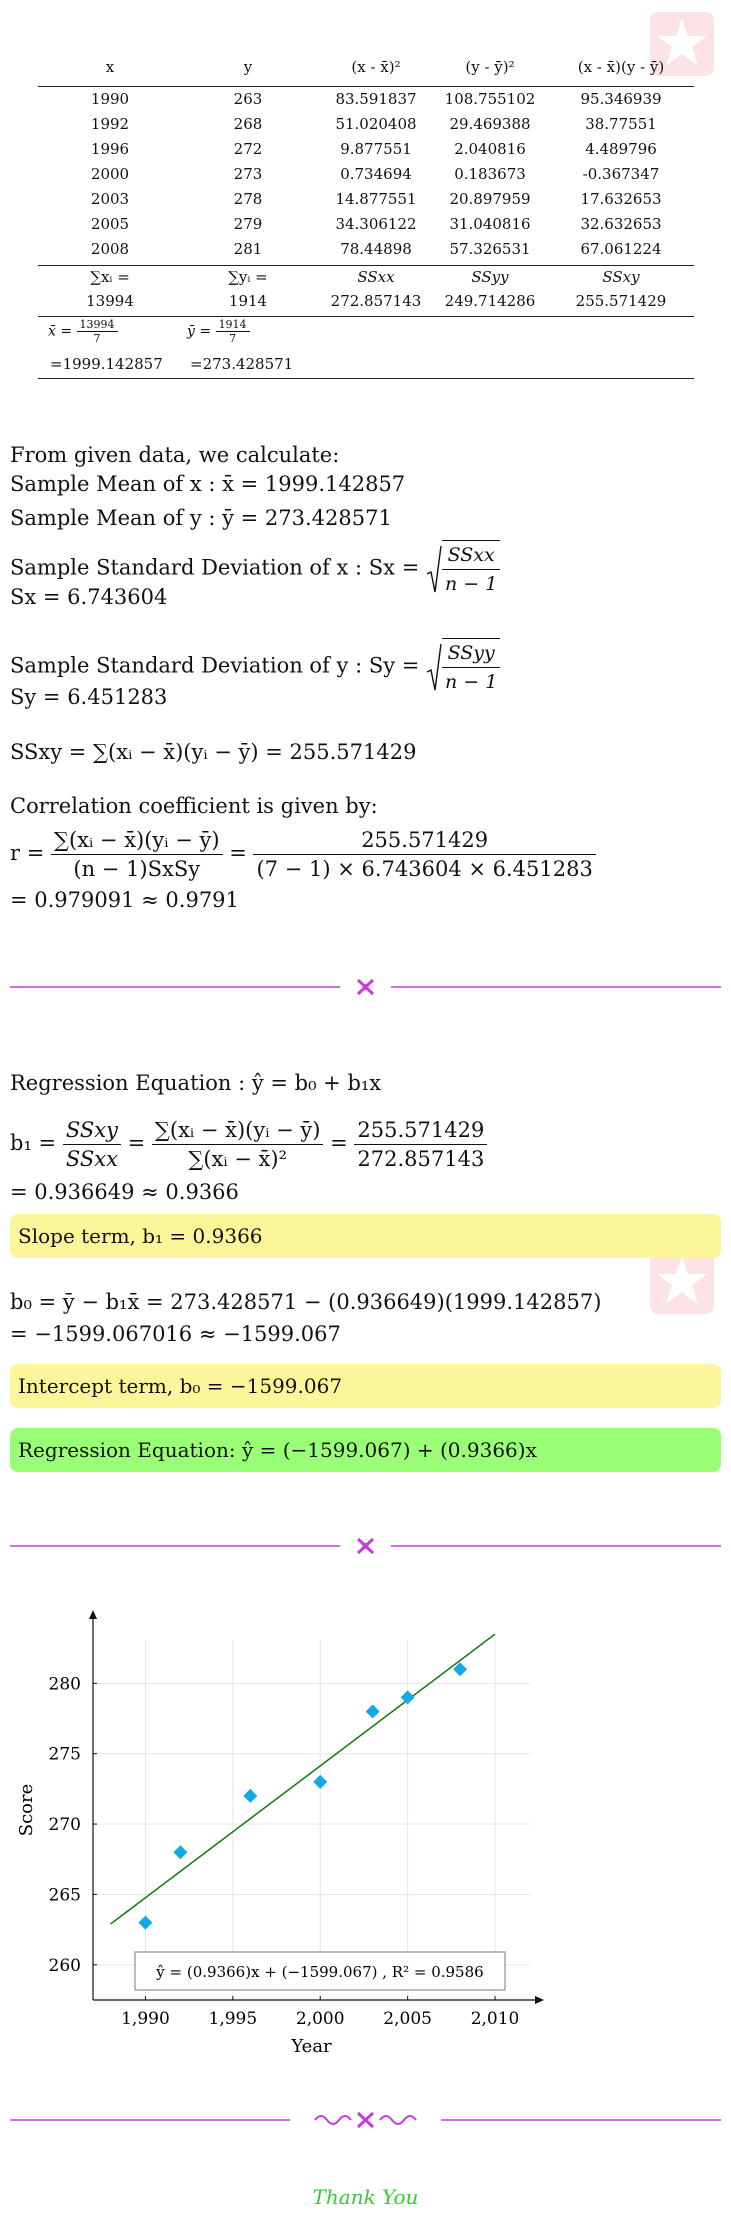  I want to click on table-cell: 9.877551, so click(376, 149).